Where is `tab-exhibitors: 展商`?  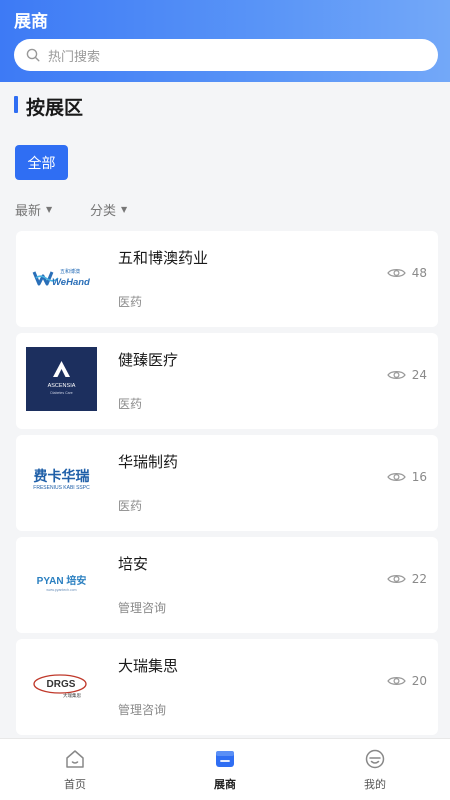
tab-exhibitors: 展商 is located at coordinates (225, 769).